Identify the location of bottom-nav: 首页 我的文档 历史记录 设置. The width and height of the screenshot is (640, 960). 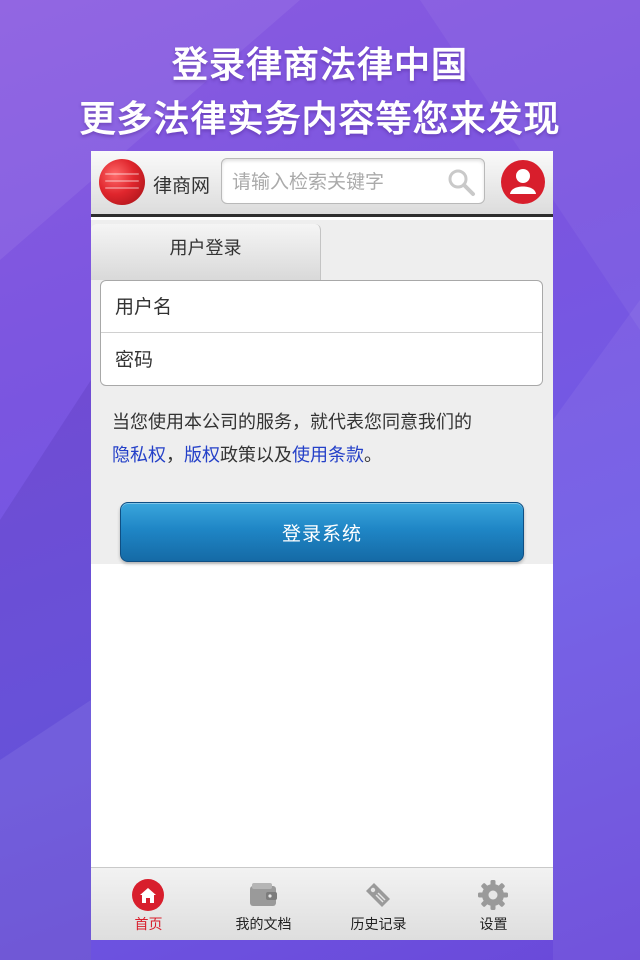
(322, 903).